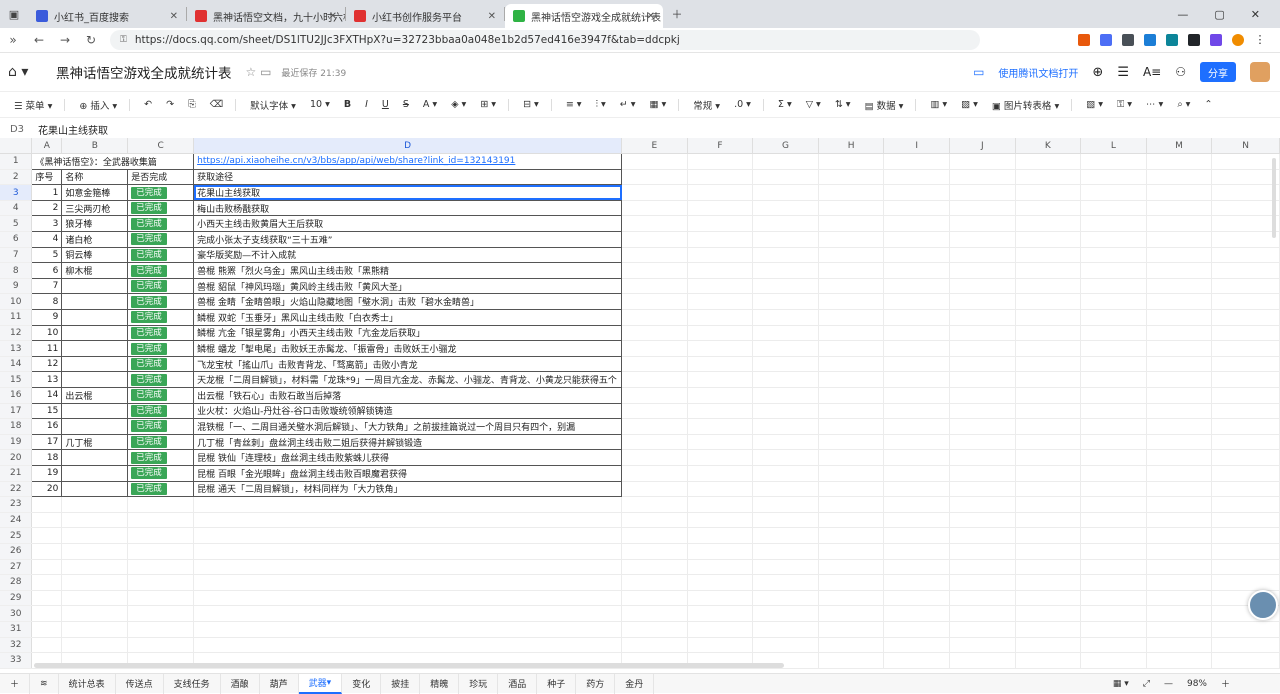 The height and width of the screenshot is (694, 1280). What do you see at coordinates (65, 40) in the screenshot?
I see `forward-icon: →` at bounding box center [65, 40].